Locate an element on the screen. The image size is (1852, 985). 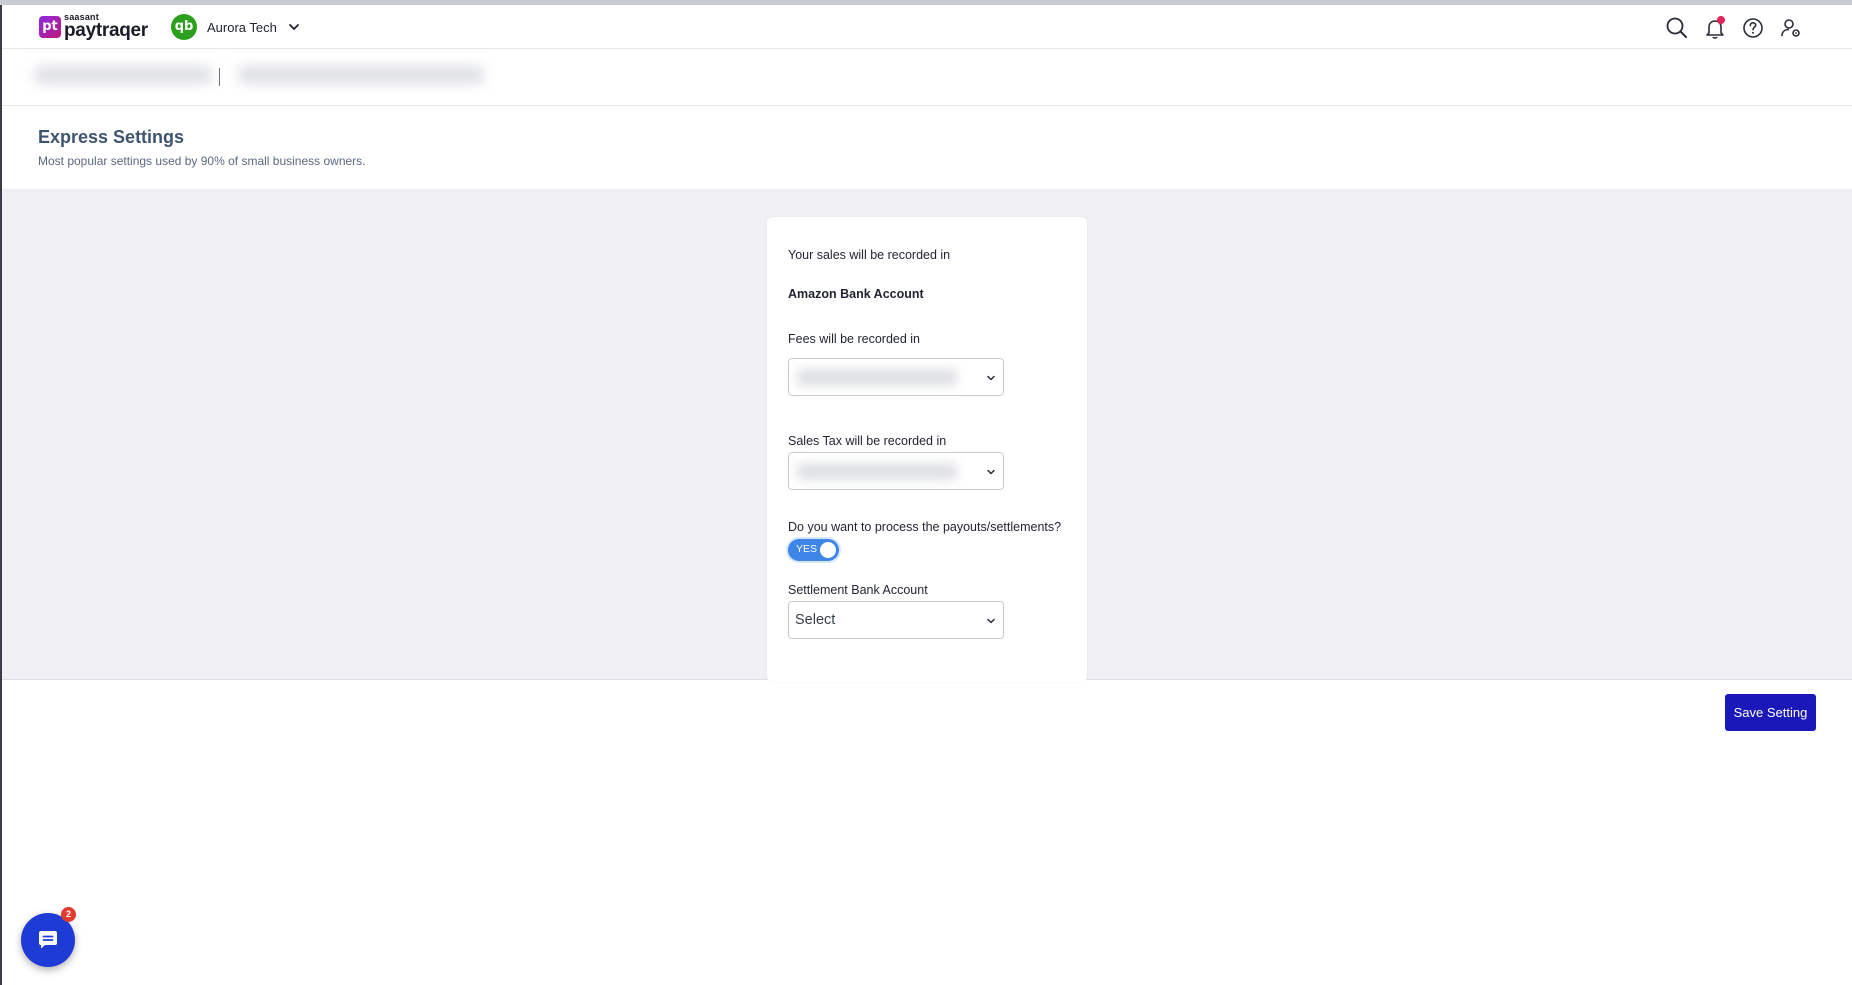
user-settings-icon is located at coordinates (1791, 28).